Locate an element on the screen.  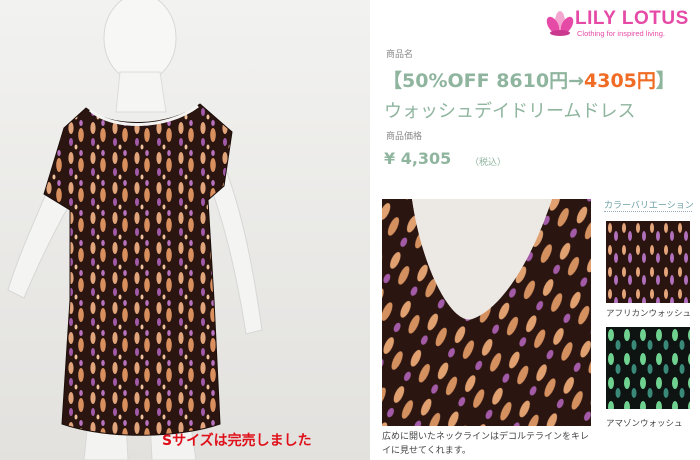
amazon-wash-swatch is located at coordinates (648, 368).